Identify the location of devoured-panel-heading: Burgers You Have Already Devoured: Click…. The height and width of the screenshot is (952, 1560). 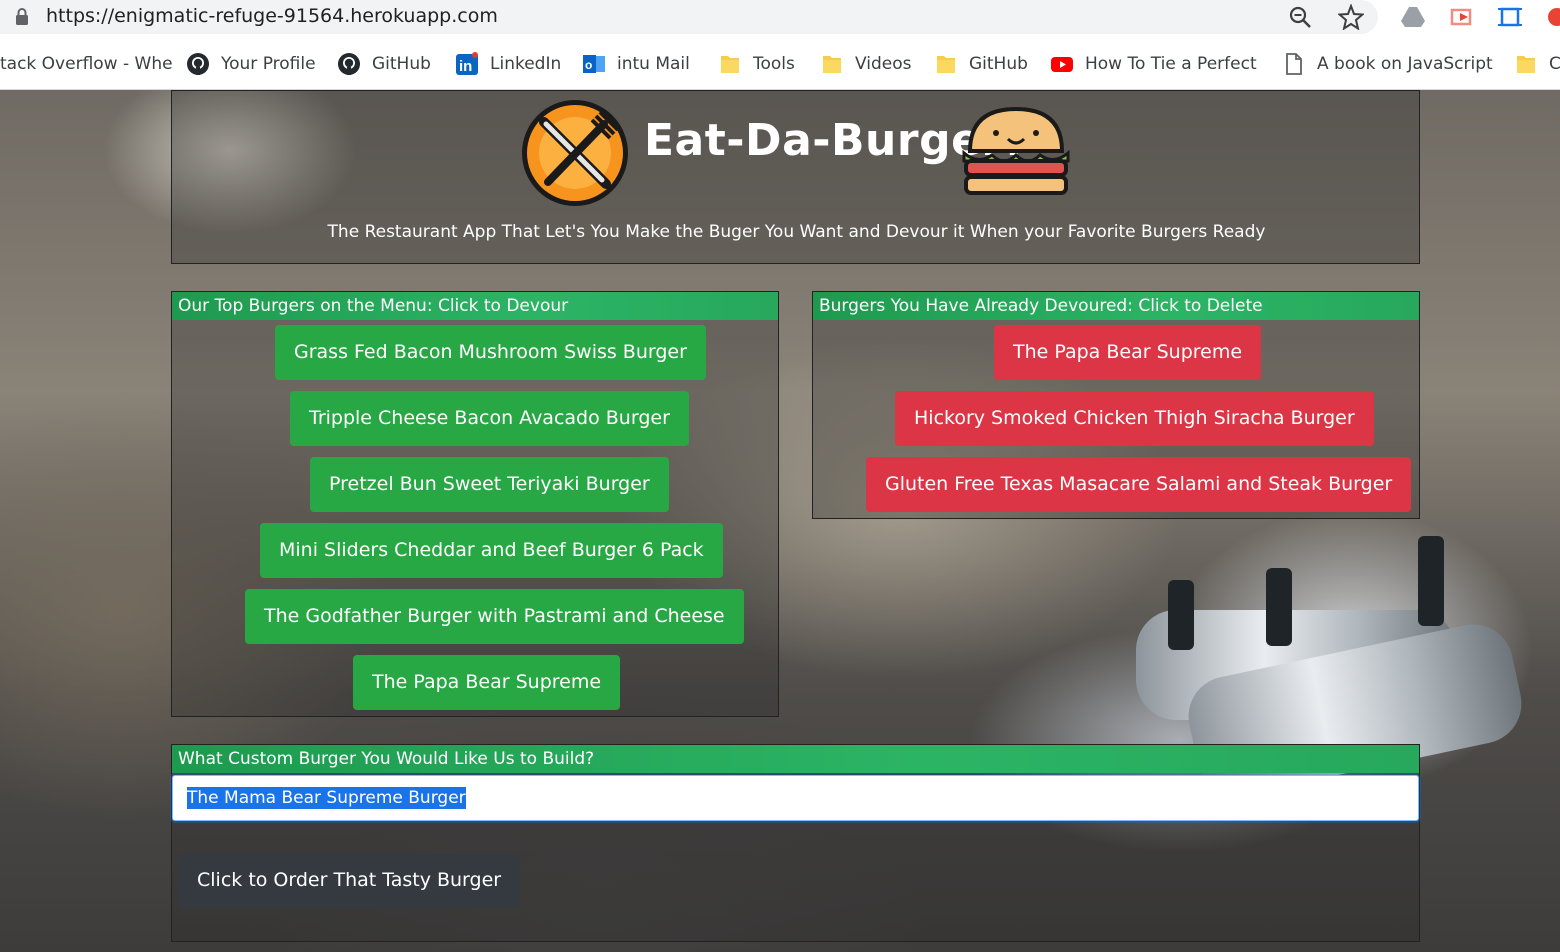
(1116, 306).